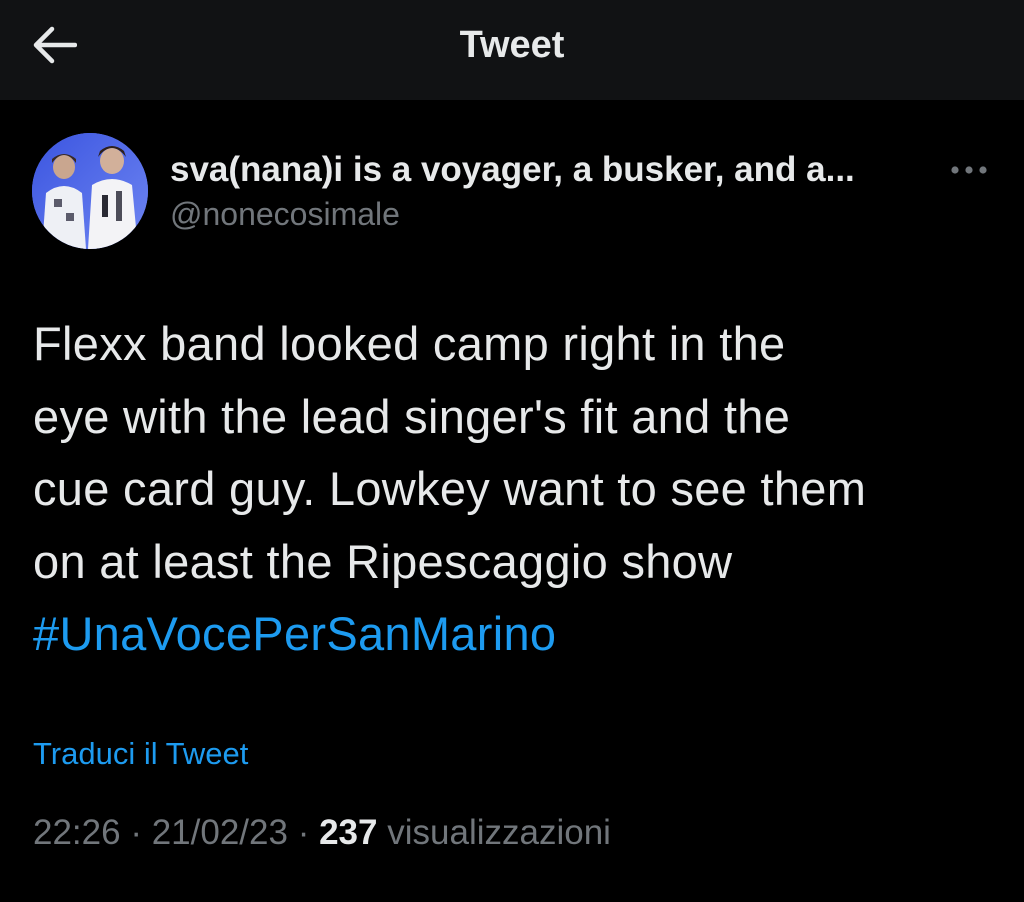 The width and height of the screenshot is (1024, 902). Describe the element at coordinates (77, 832) in the screenshot. I see `tweet-time: 22:26` at that location.